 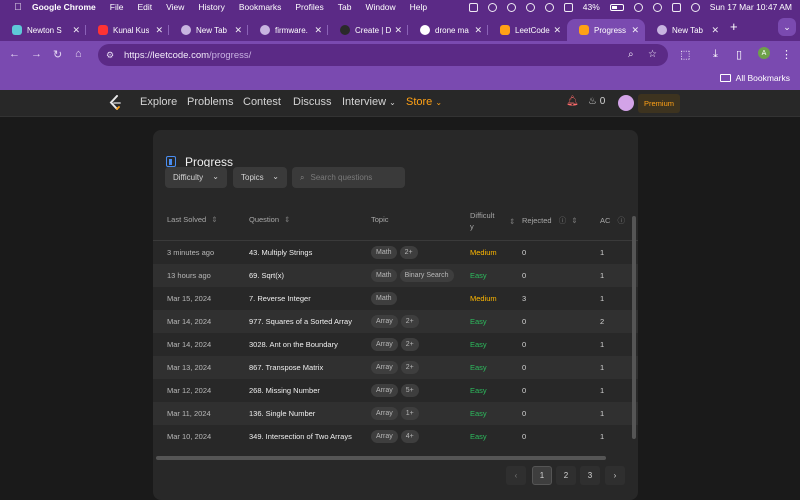 I want to click on page-1-button: 1, so click(x=542, y=475).